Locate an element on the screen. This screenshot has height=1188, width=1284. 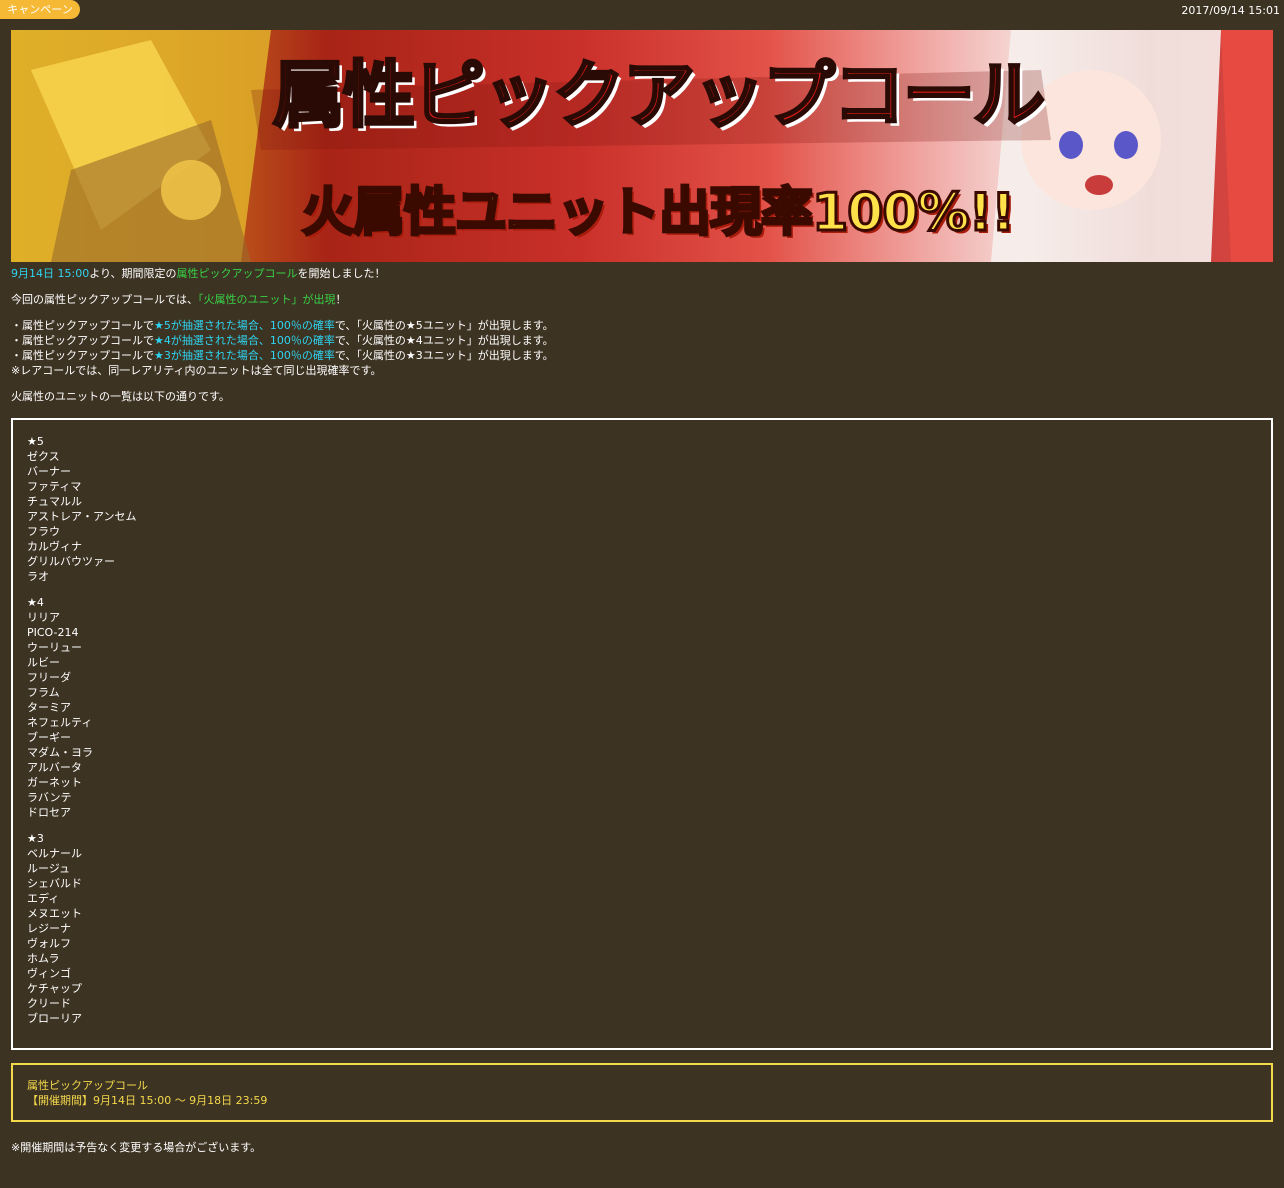
unit-name: アストレア・アンセム is located at coordinates (82, 516).